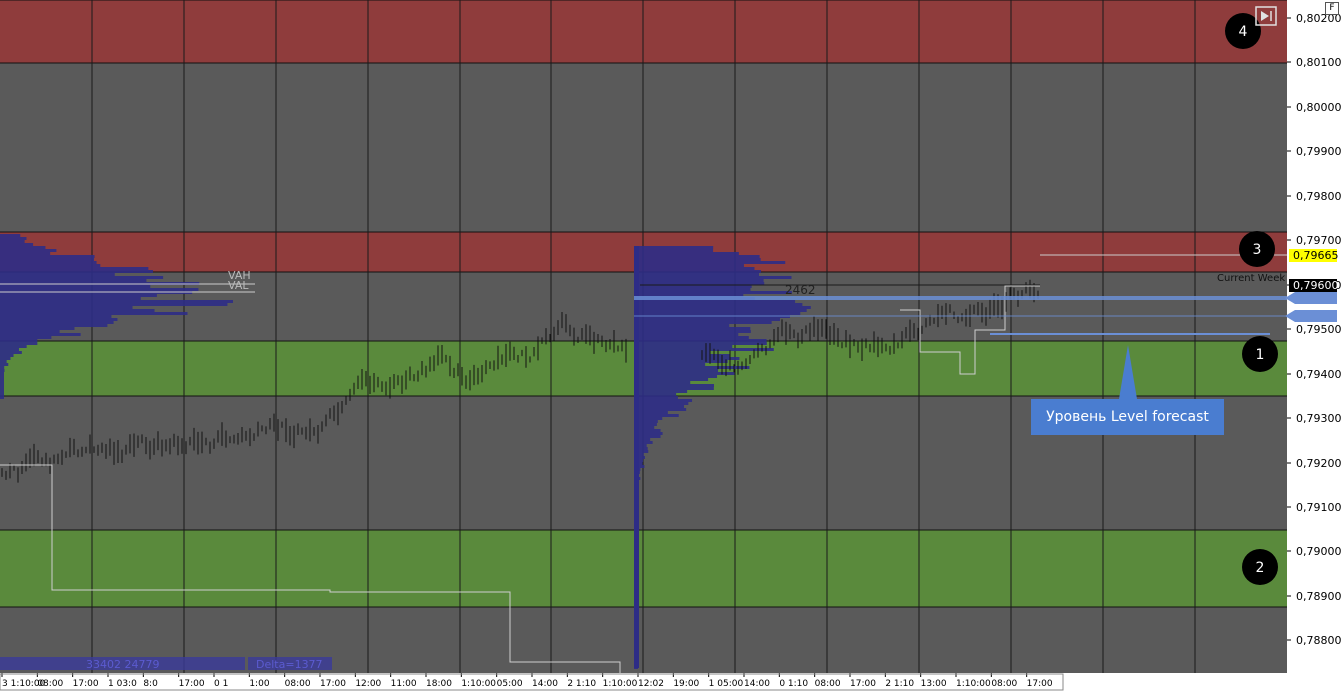 The image size is (1343, 695). I want to click on price-axis-label: 0,78900, so click(1319, 596).